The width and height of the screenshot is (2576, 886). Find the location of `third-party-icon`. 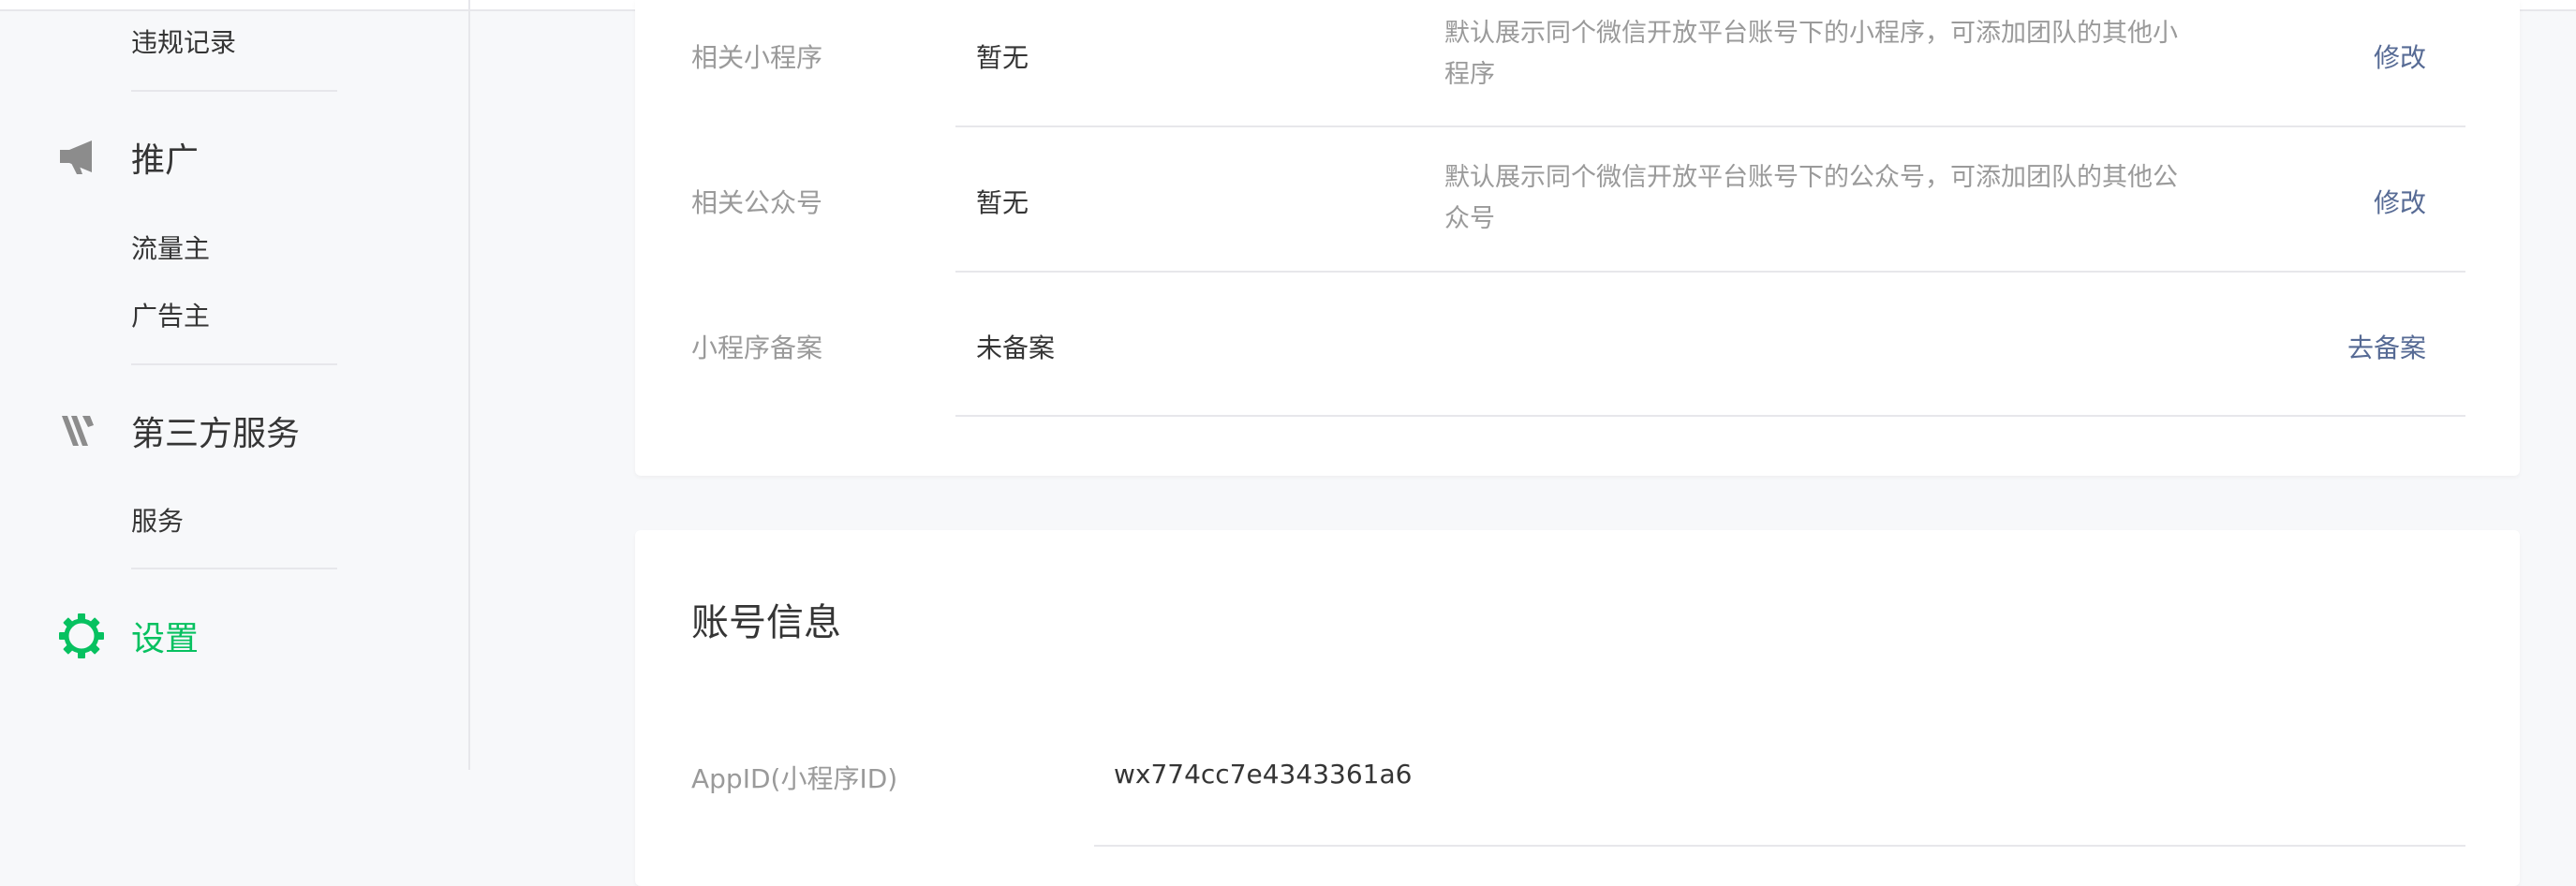

third-party-icon is located at coordinates (82, 430).